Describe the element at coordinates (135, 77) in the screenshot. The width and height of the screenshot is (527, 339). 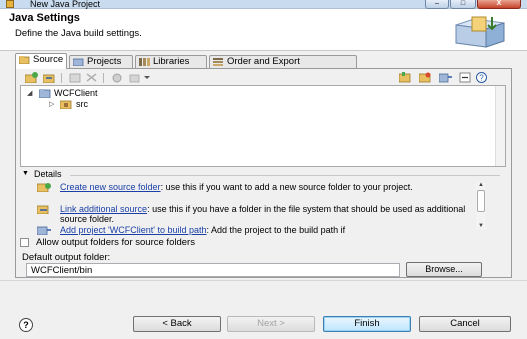
I see `configure-inclusion-icon` at that location.